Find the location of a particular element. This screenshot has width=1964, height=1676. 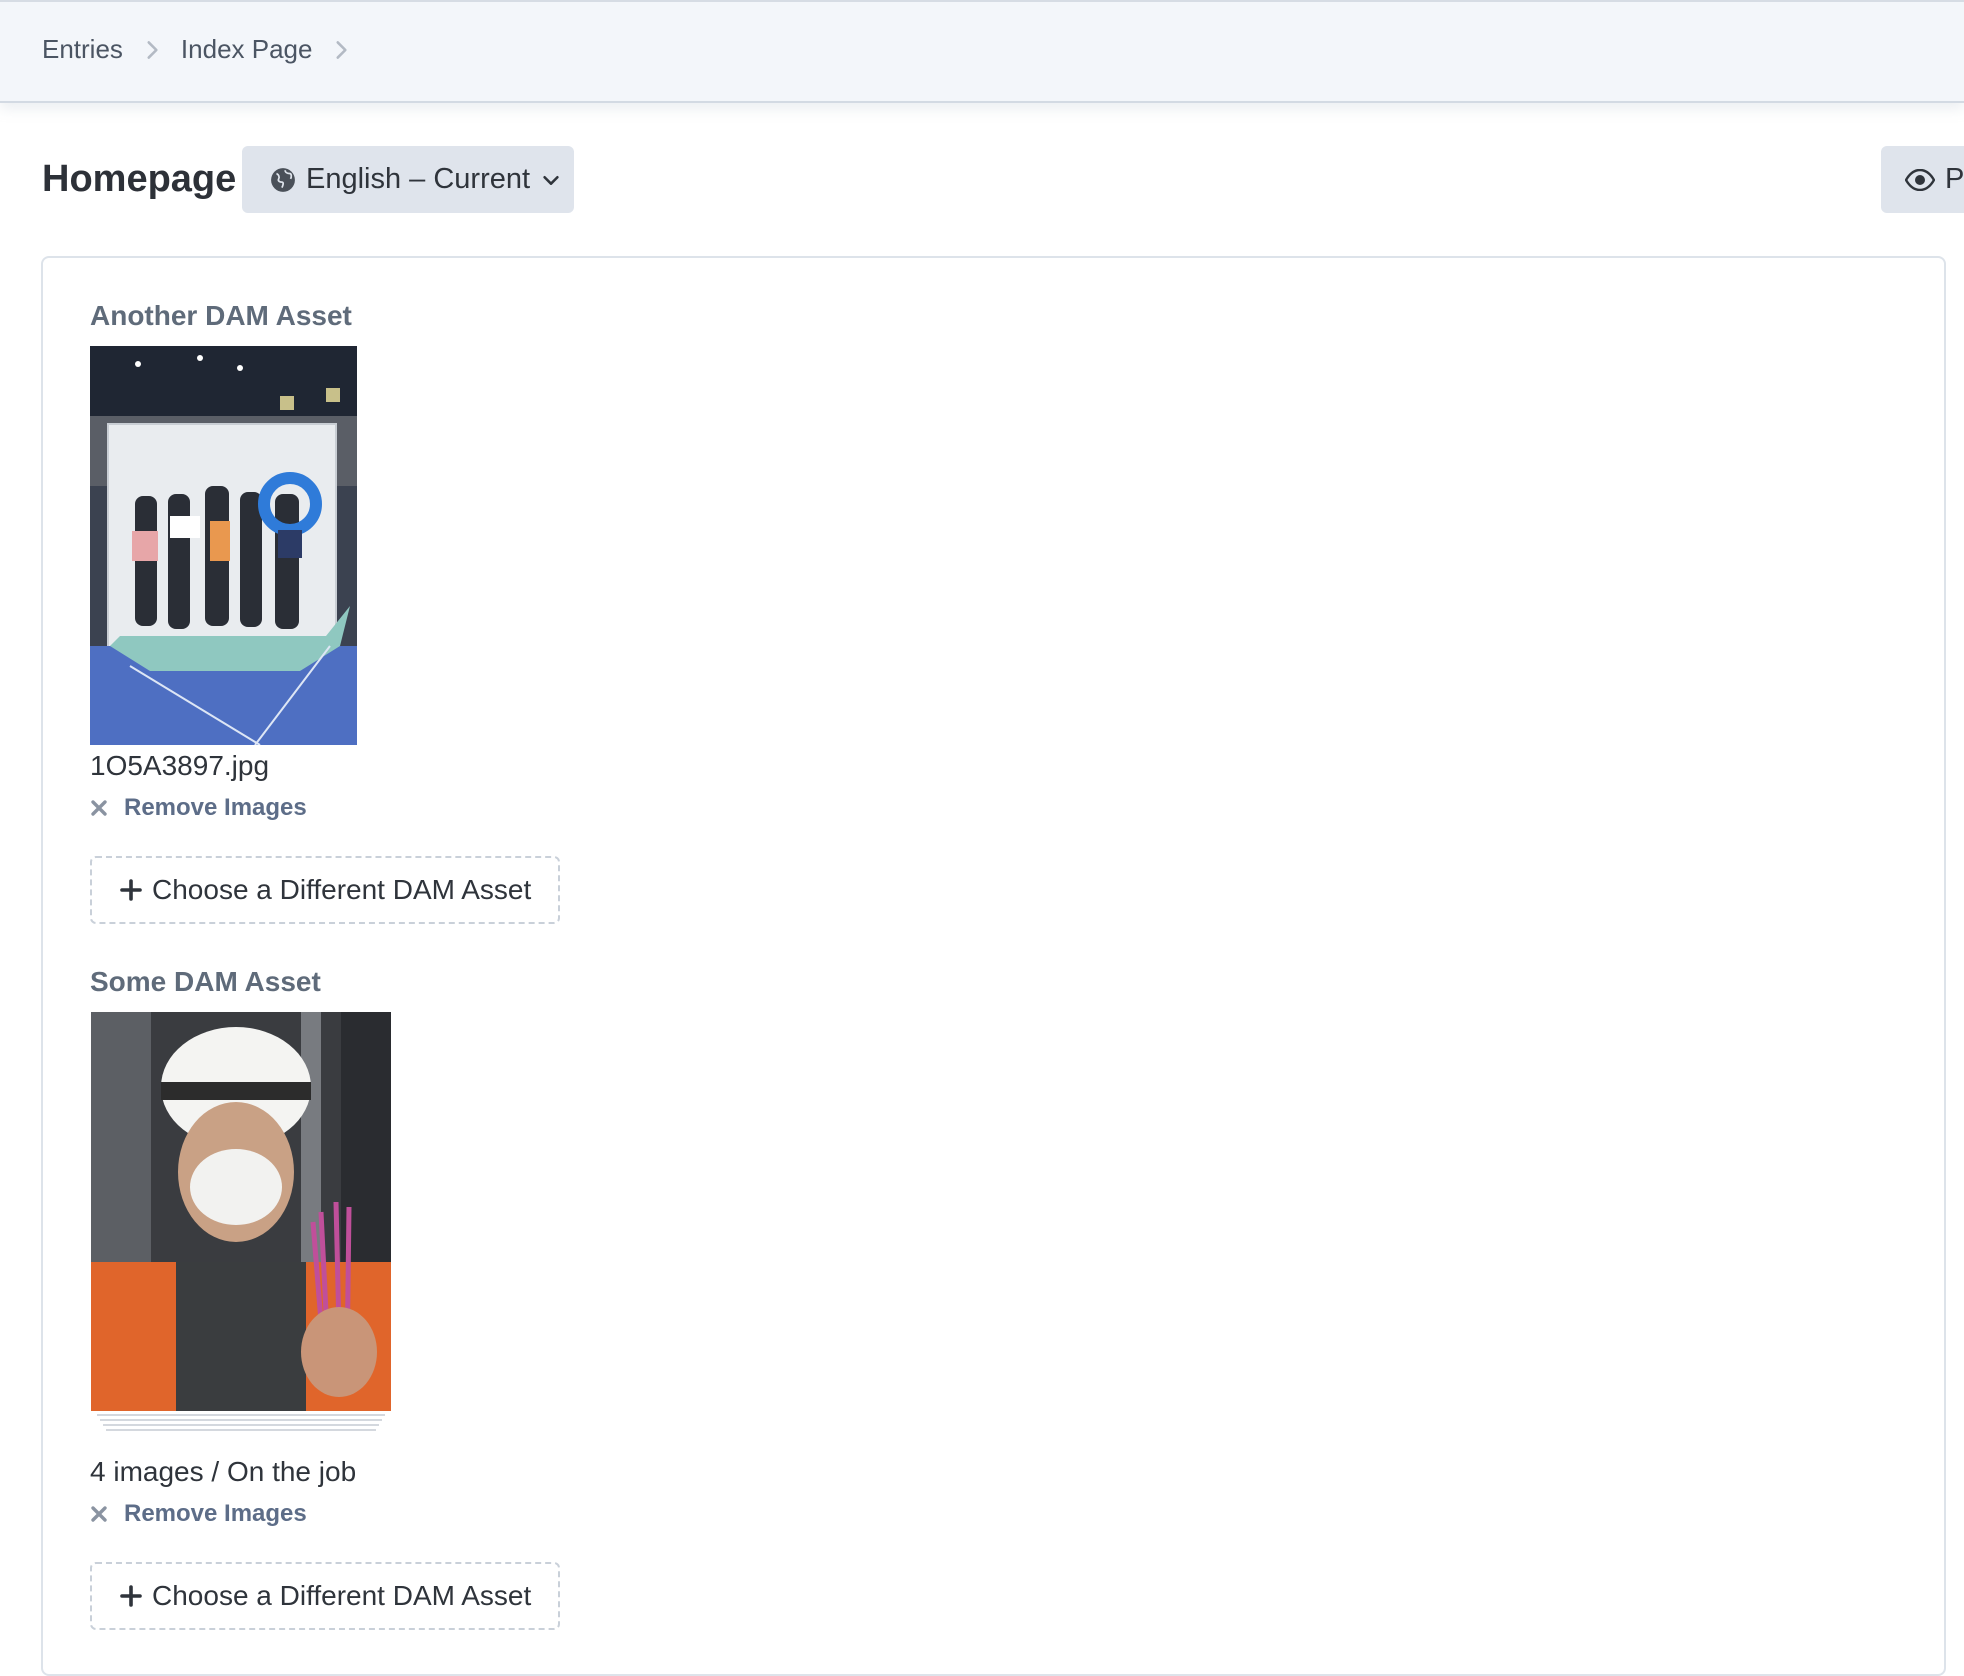

breadcrumb-index-page: Index Page is located at coordinates (247, 49).